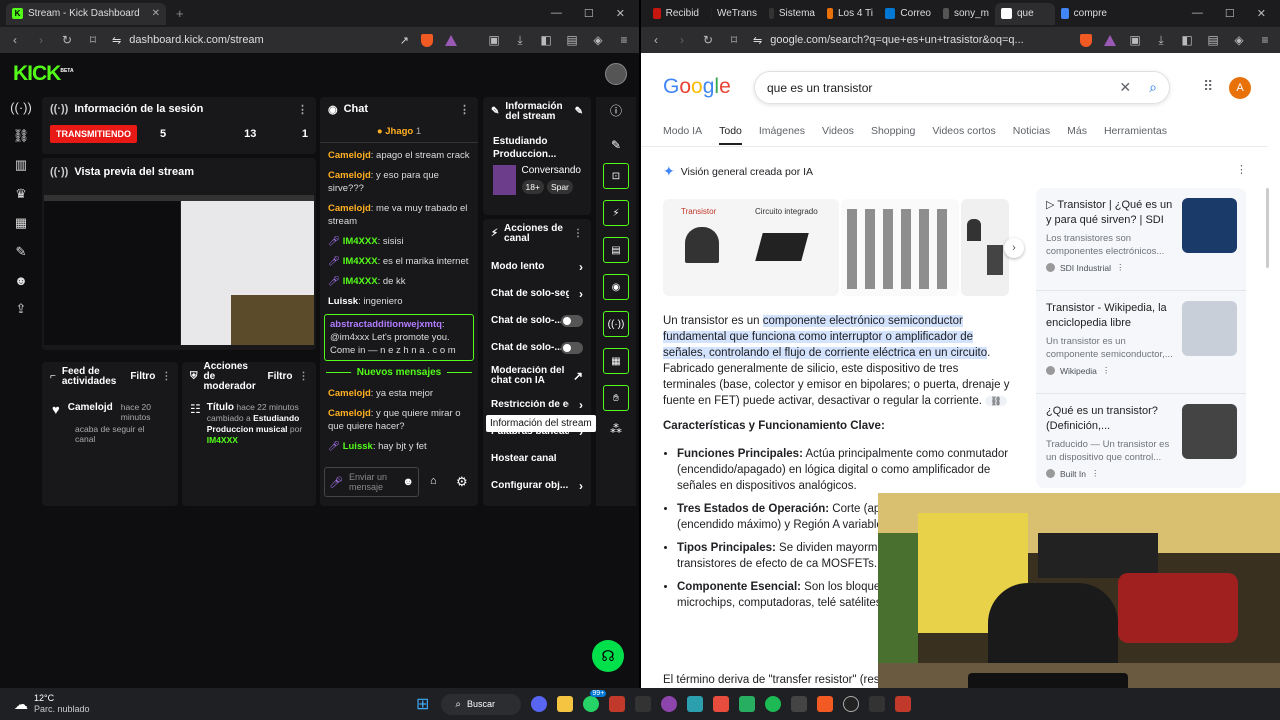 The width and height of the screenshot is (1280, 720). What do you see at coordinates (966, 14) in the screenshot?
I see `browser-tab: sony_m` at bounding box center [966, 14].